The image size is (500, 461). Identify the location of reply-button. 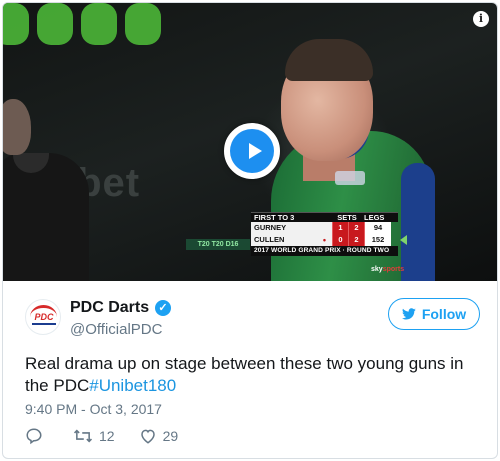
(37, 436).